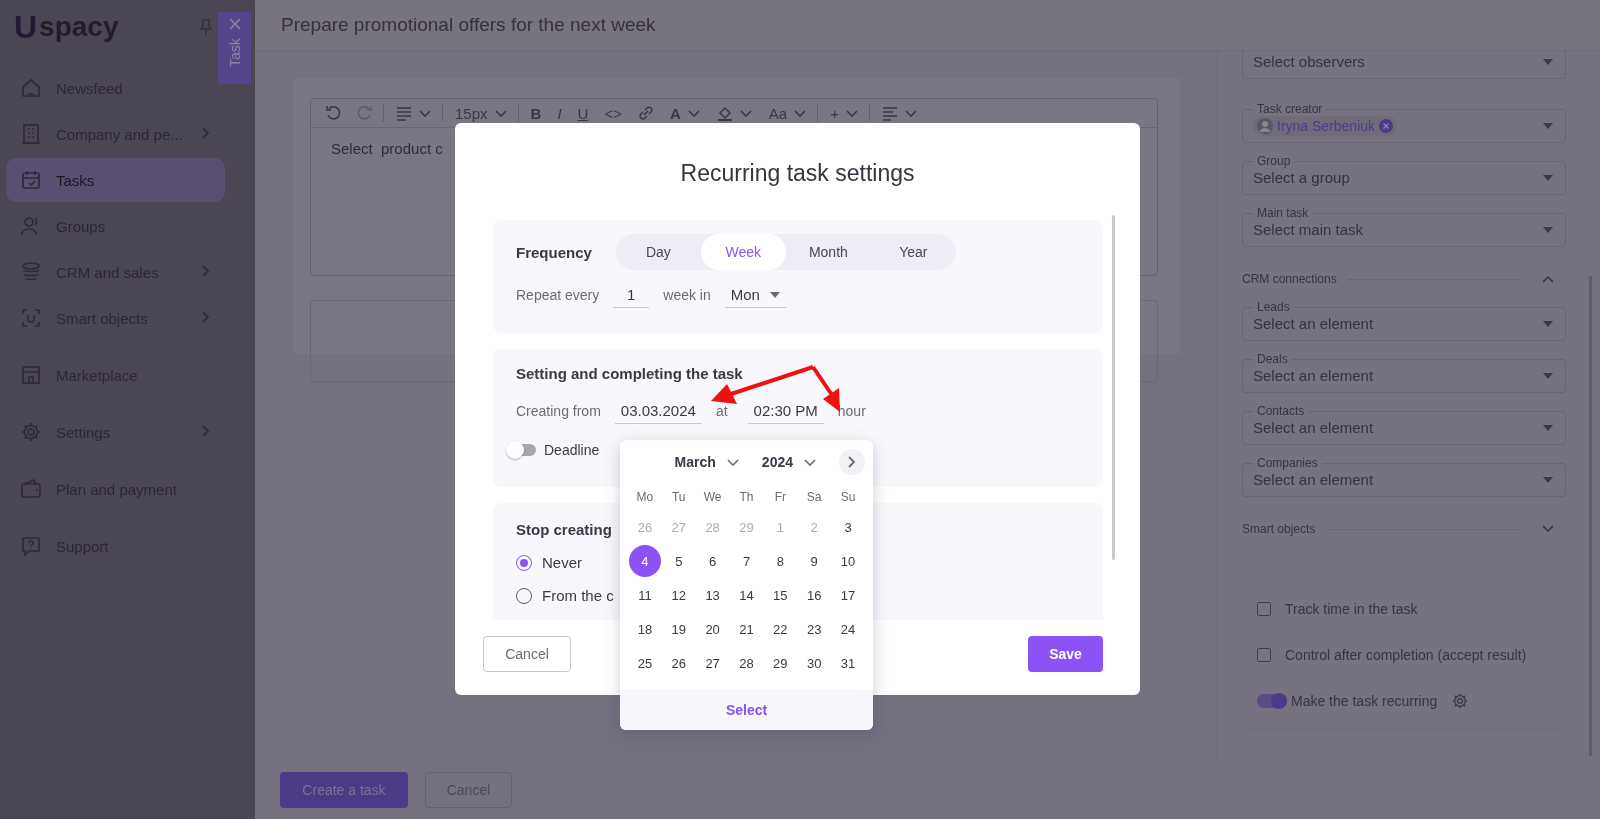  Describe the element at coordinates (746, 629) in the screenshot. I see `calendar-day: 21` at that location.